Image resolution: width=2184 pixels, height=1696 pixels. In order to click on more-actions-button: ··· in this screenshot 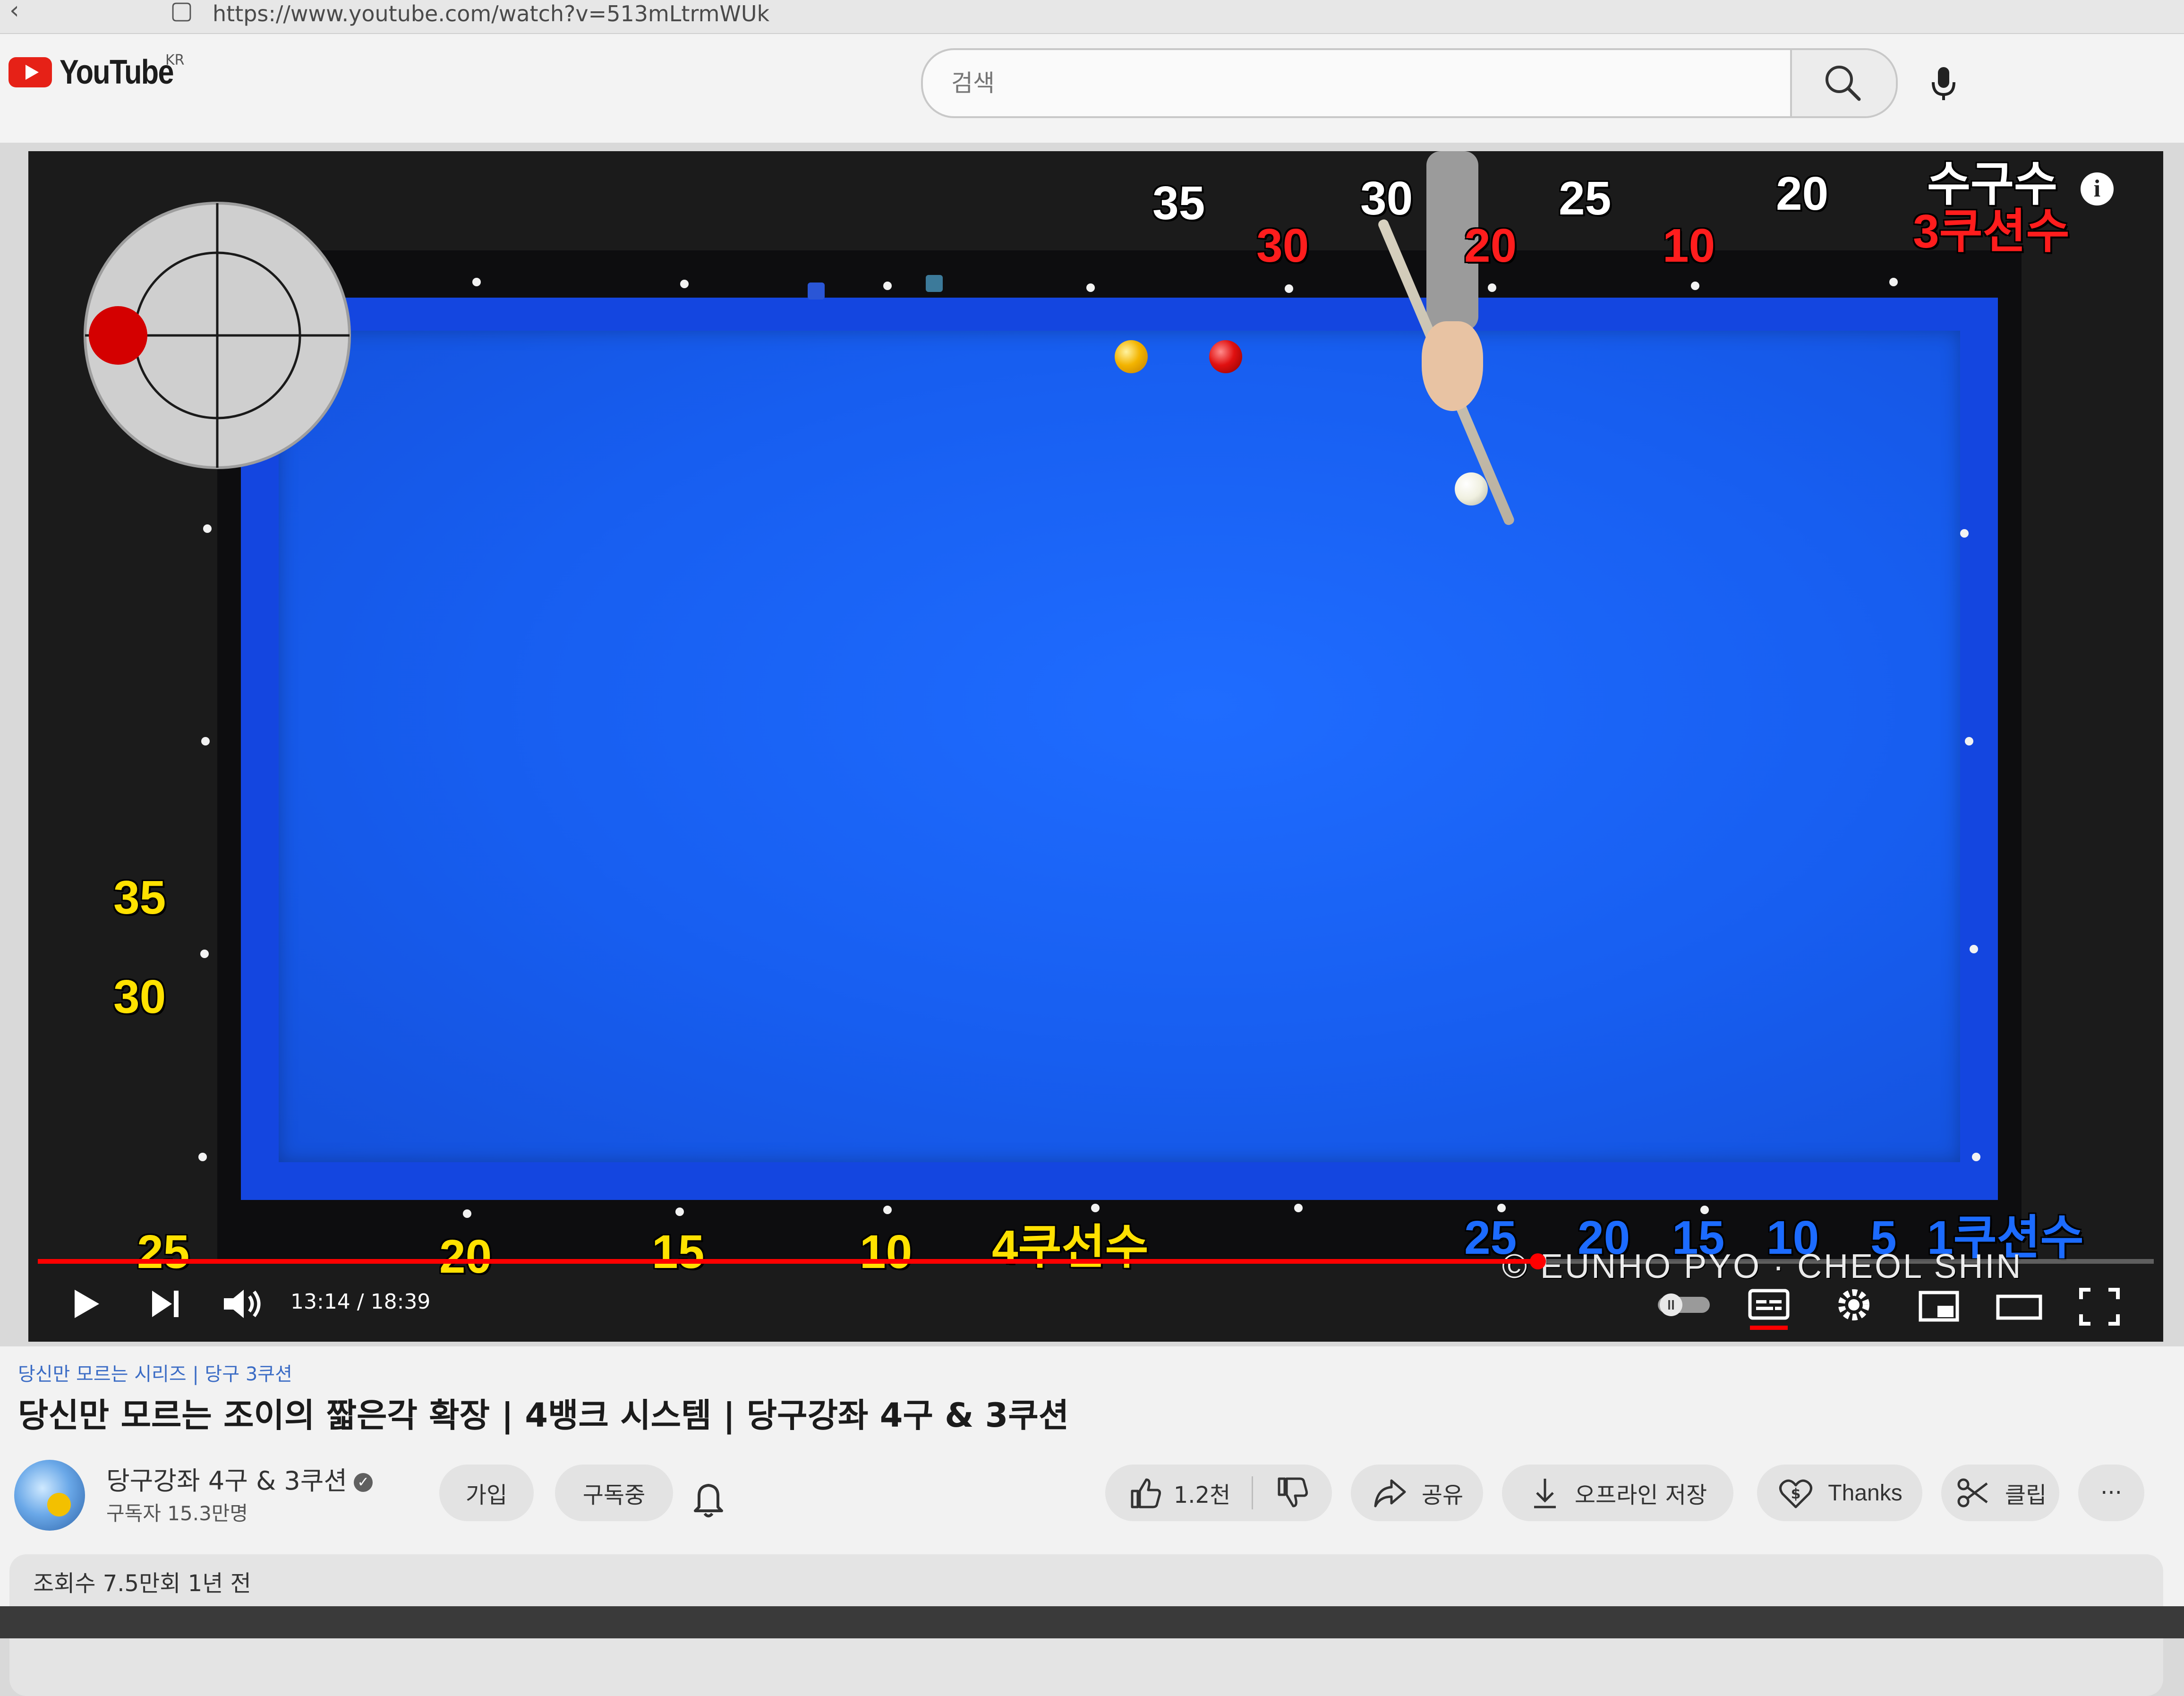, I will do `click(2111, 1493)`.